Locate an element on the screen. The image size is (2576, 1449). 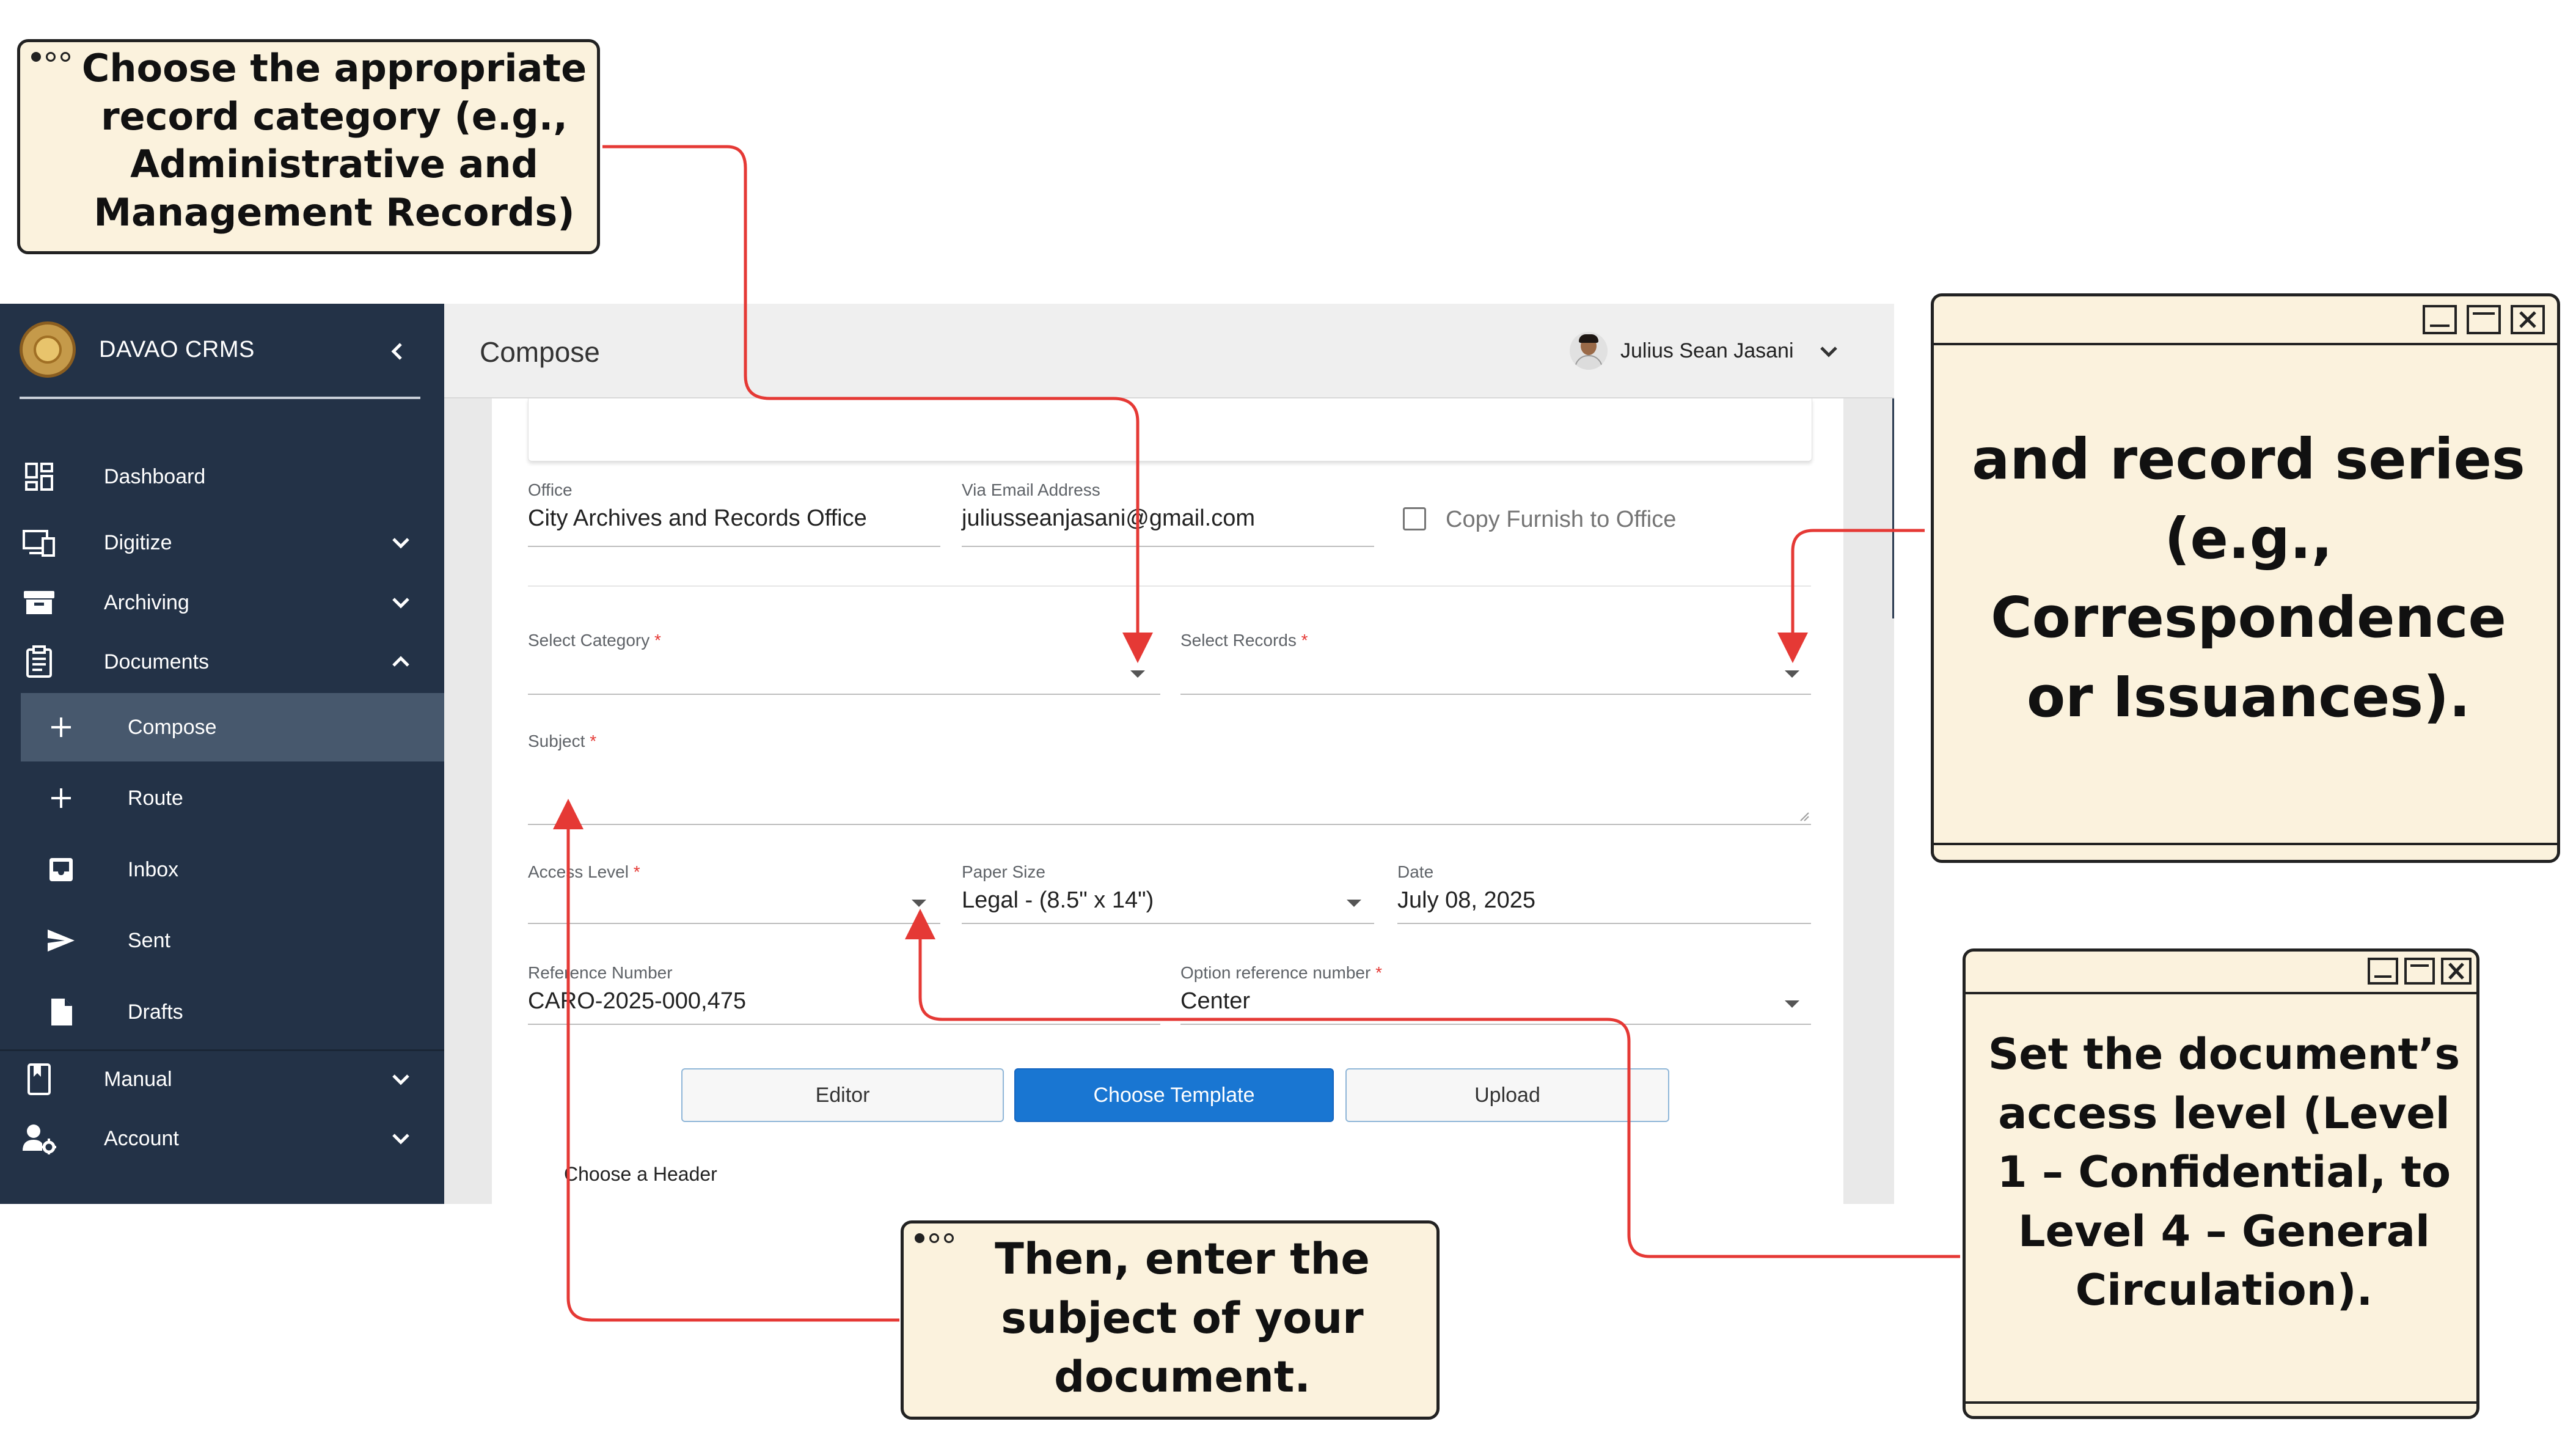
paper-size-label: Paper Size is located at coordinates (1003, 872).